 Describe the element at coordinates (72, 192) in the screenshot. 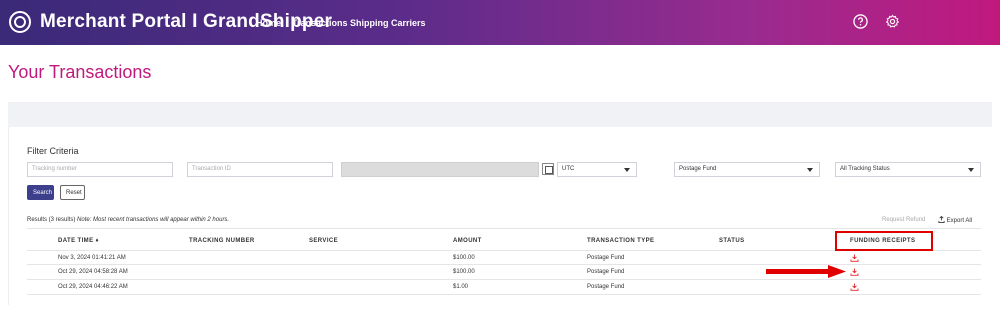

I see `reset-button: Reset` at that location.